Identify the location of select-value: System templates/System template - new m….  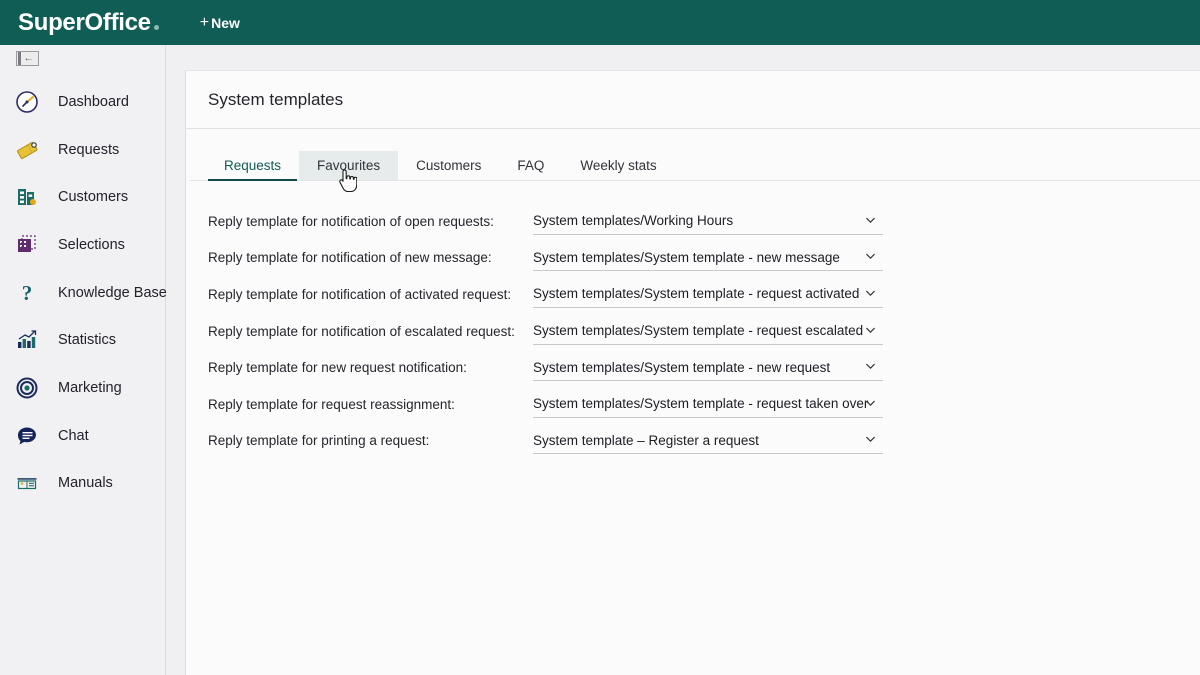
(686, 257).